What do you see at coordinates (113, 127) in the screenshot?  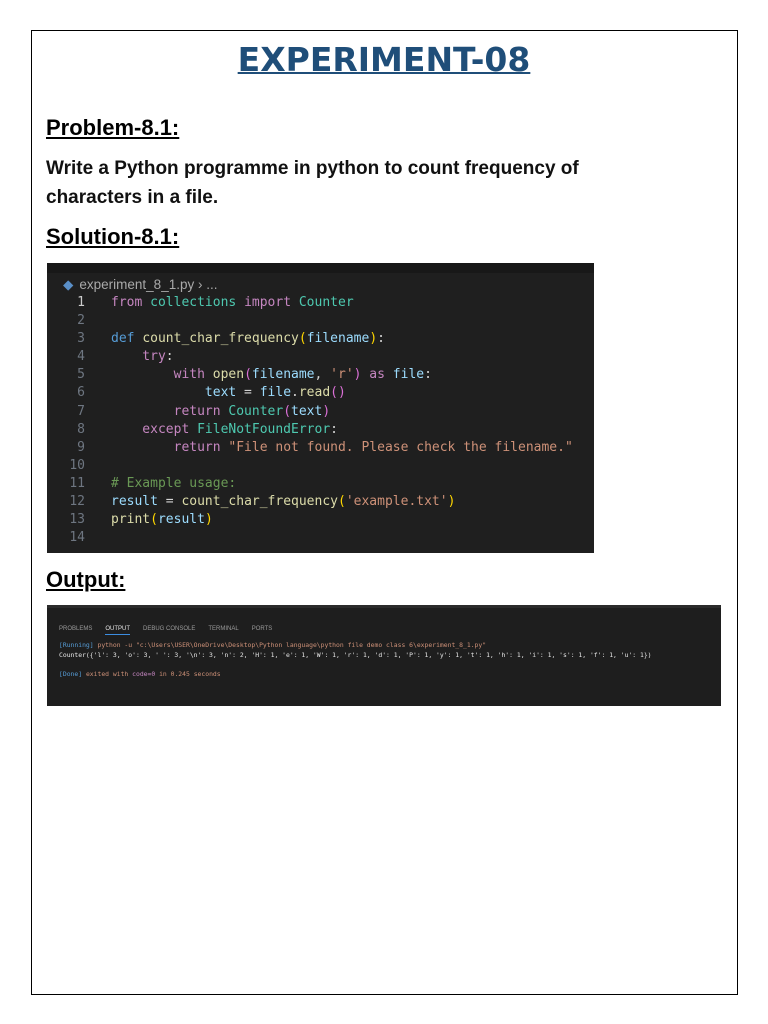 I see `problem-heading: Problem-8.1:` at bounding box center [113, 127].